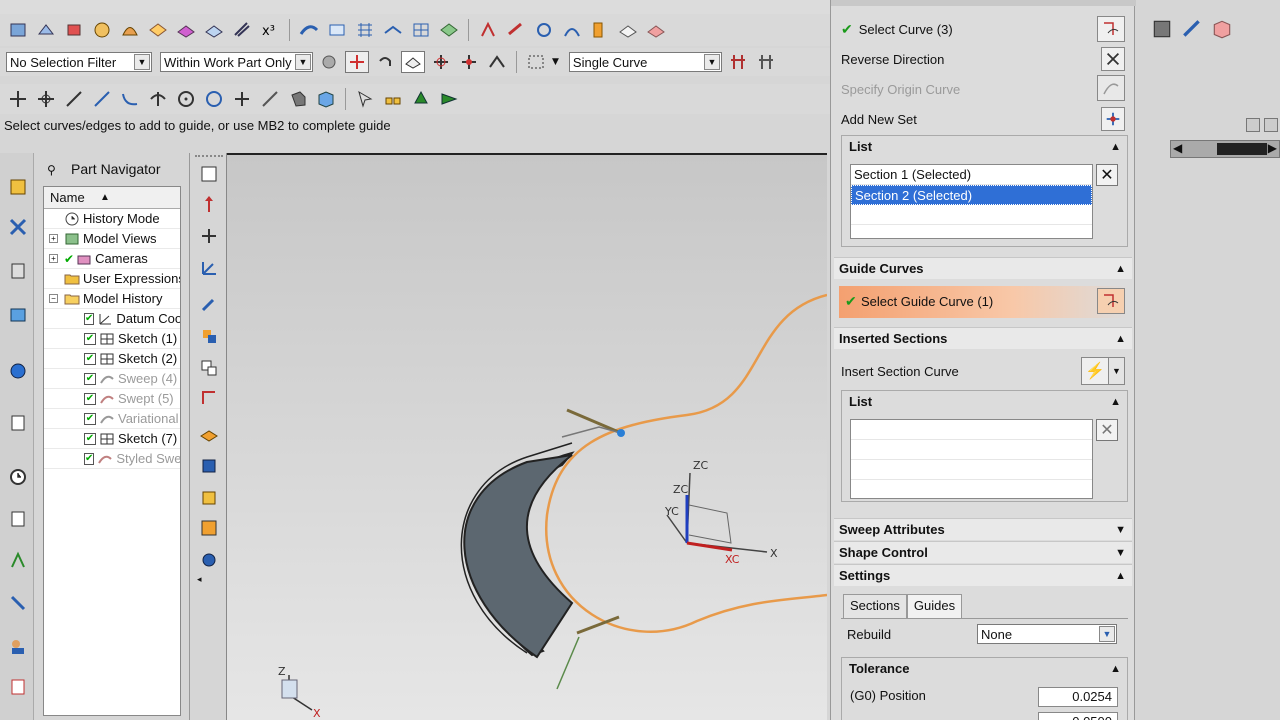 This screenshot has width=1280, height=720. I want to click on horizontal-scrollbar: ◀ ▶, so click(1225, 149).